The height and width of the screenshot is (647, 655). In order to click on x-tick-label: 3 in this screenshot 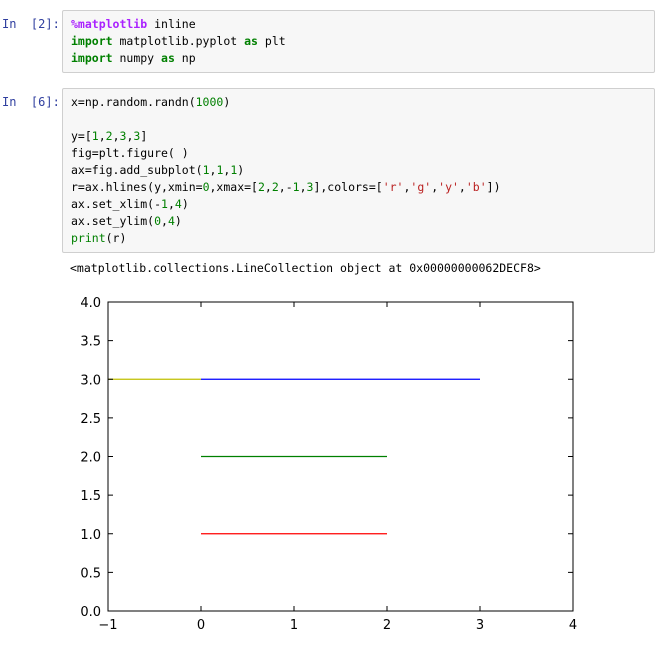, I will do `click(480, 625)`.